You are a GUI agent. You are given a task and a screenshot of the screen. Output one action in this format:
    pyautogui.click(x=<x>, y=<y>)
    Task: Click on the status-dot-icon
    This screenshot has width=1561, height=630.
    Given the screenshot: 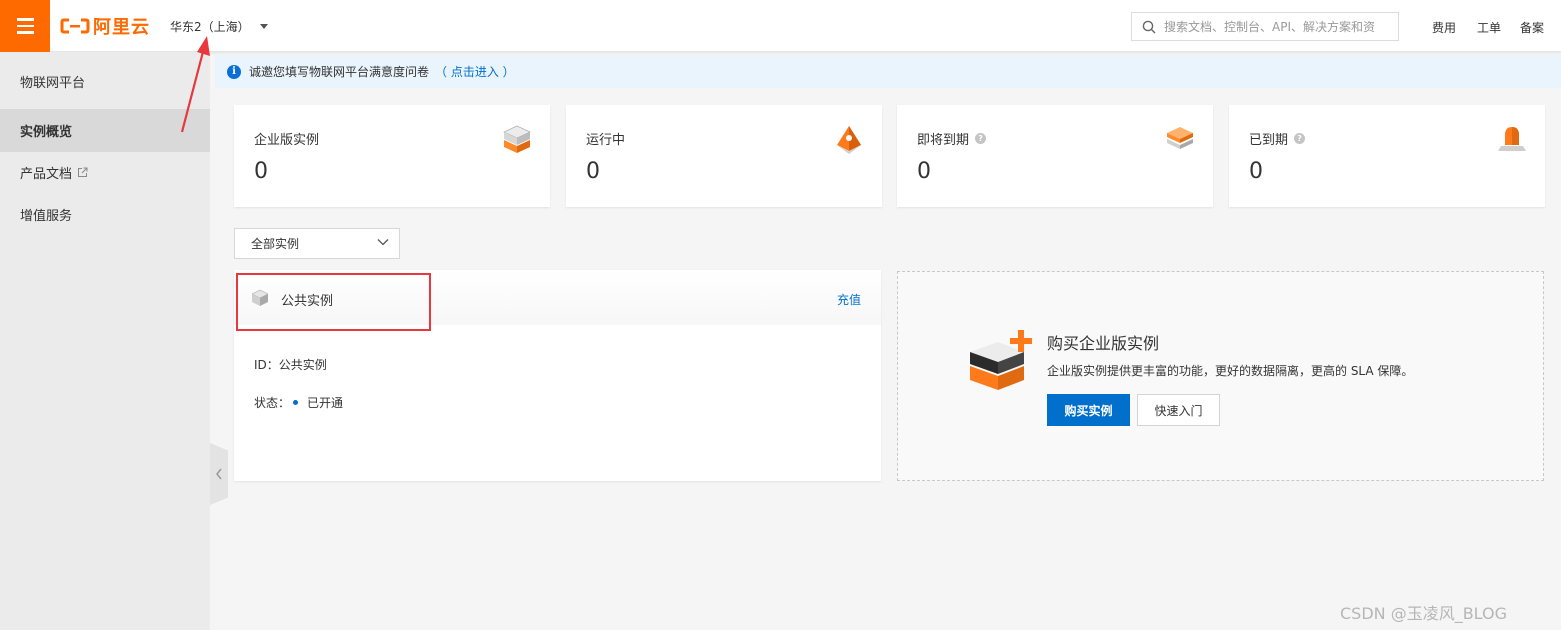 What is the action you would take?
    pyautogui.click(x=296, y=402)
    